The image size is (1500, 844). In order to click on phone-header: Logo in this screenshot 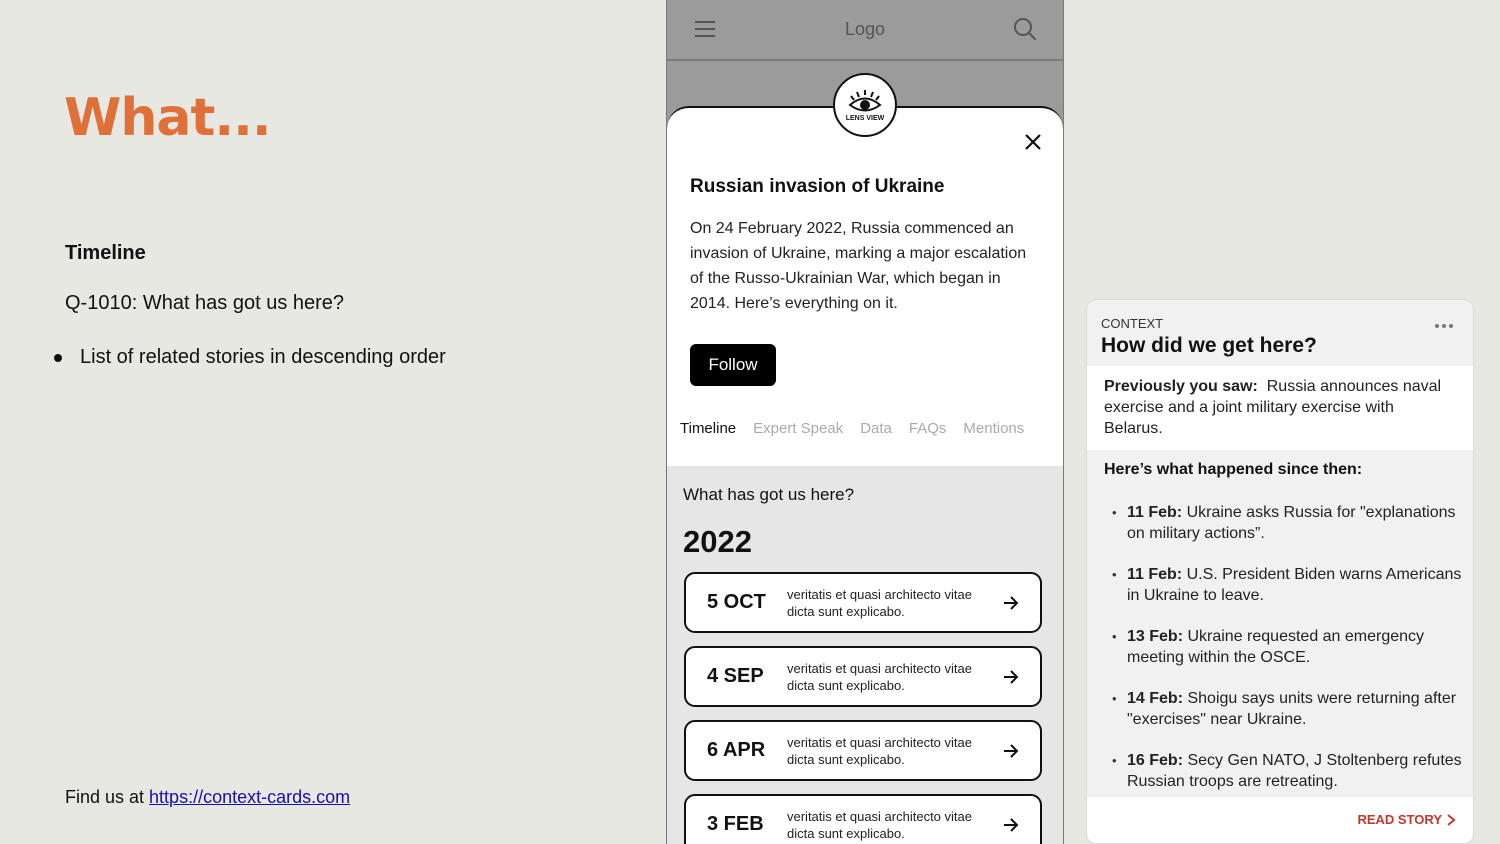, I will do `click(865, 30)`.